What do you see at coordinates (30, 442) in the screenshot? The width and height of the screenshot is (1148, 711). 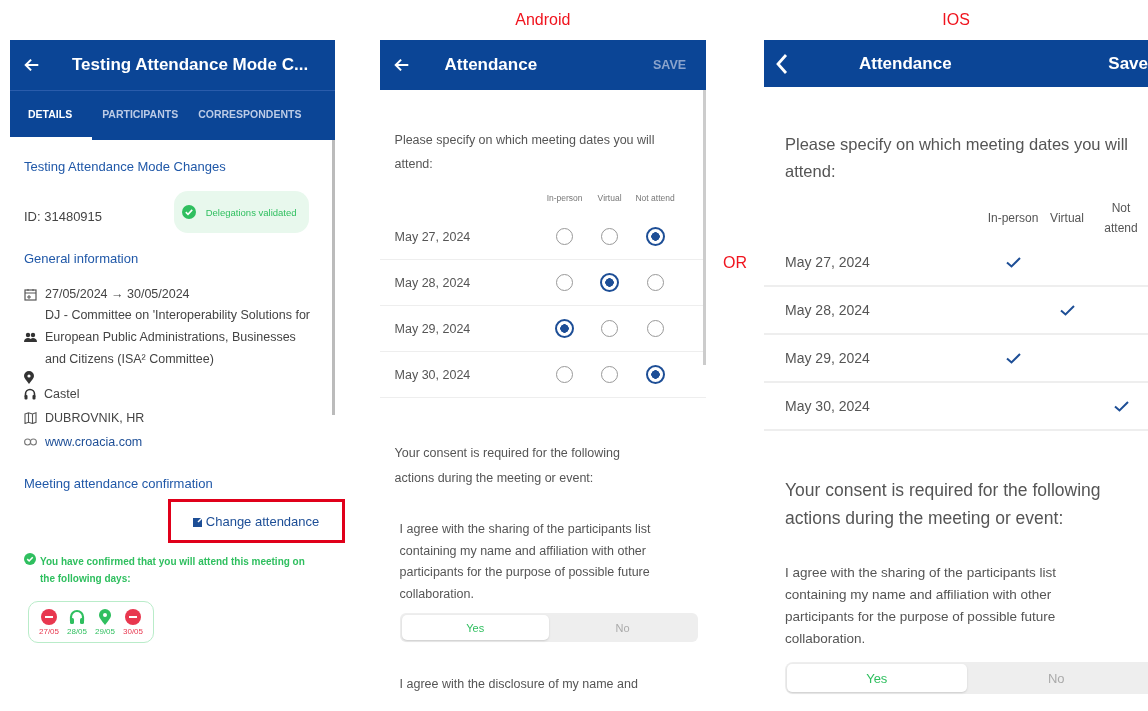 I see `link-icon` at bounding box center [30, 442].